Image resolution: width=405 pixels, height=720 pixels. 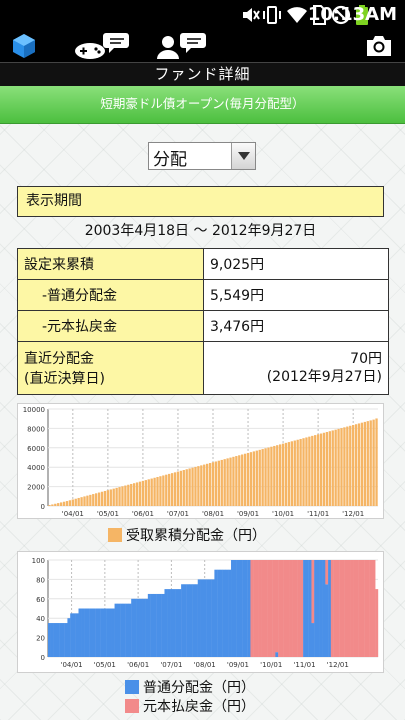 What do you see at coordinates (324, 377) in the screenshot?
I see `latest-date-value: (2012年9月27日)` at bounding box center [324, 377].